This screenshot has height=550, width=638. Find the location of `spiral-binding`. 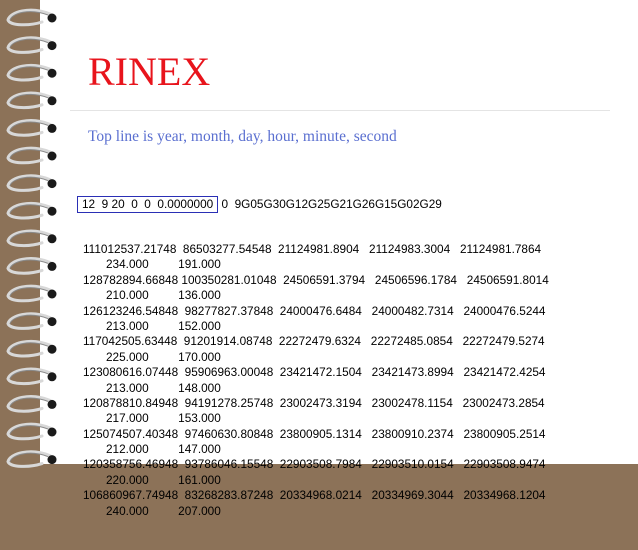

spiral-binding is located at coordinates (31, 238).